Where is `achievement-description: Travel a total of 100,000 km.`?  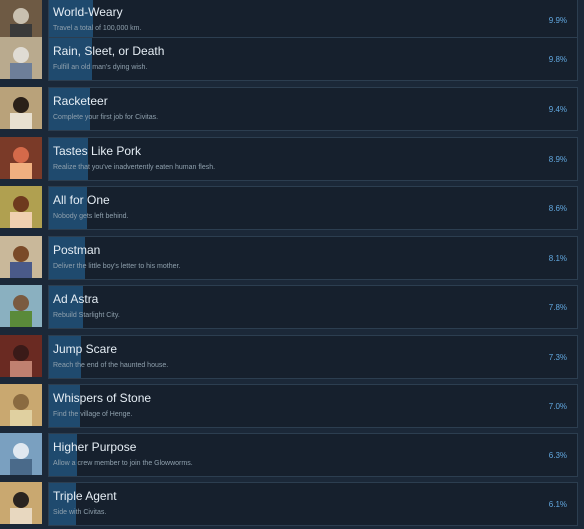
achievement-description: Travel a total of 100,000 km. is located at coordinates (97, 28).